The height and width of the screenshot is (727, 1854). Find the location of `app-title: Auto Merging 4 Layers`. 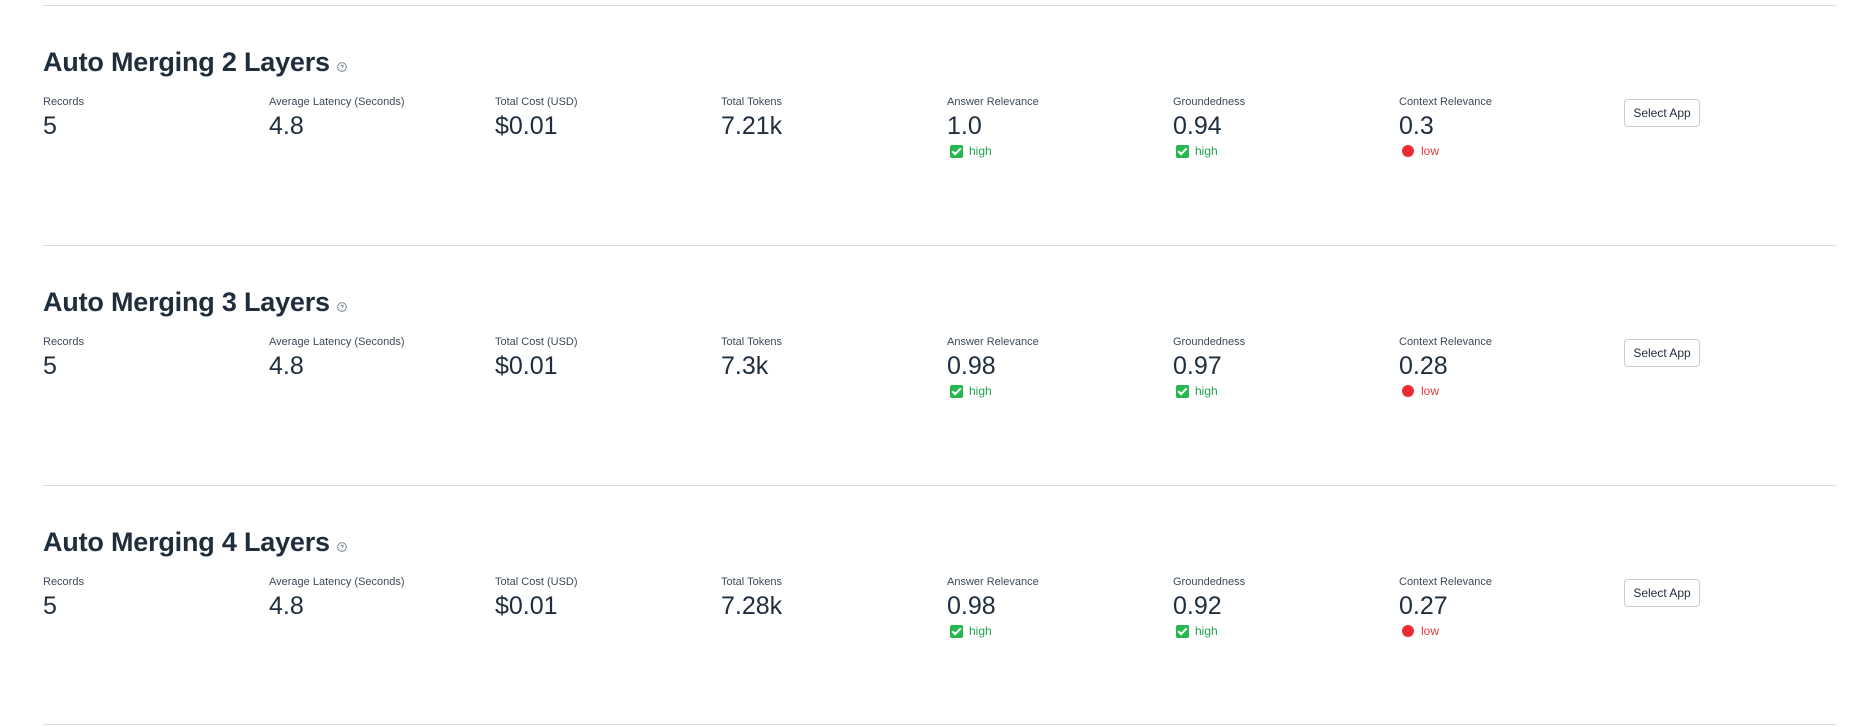

app-title: Auto Merging 4 Layers is located at coordinates (186, 542).